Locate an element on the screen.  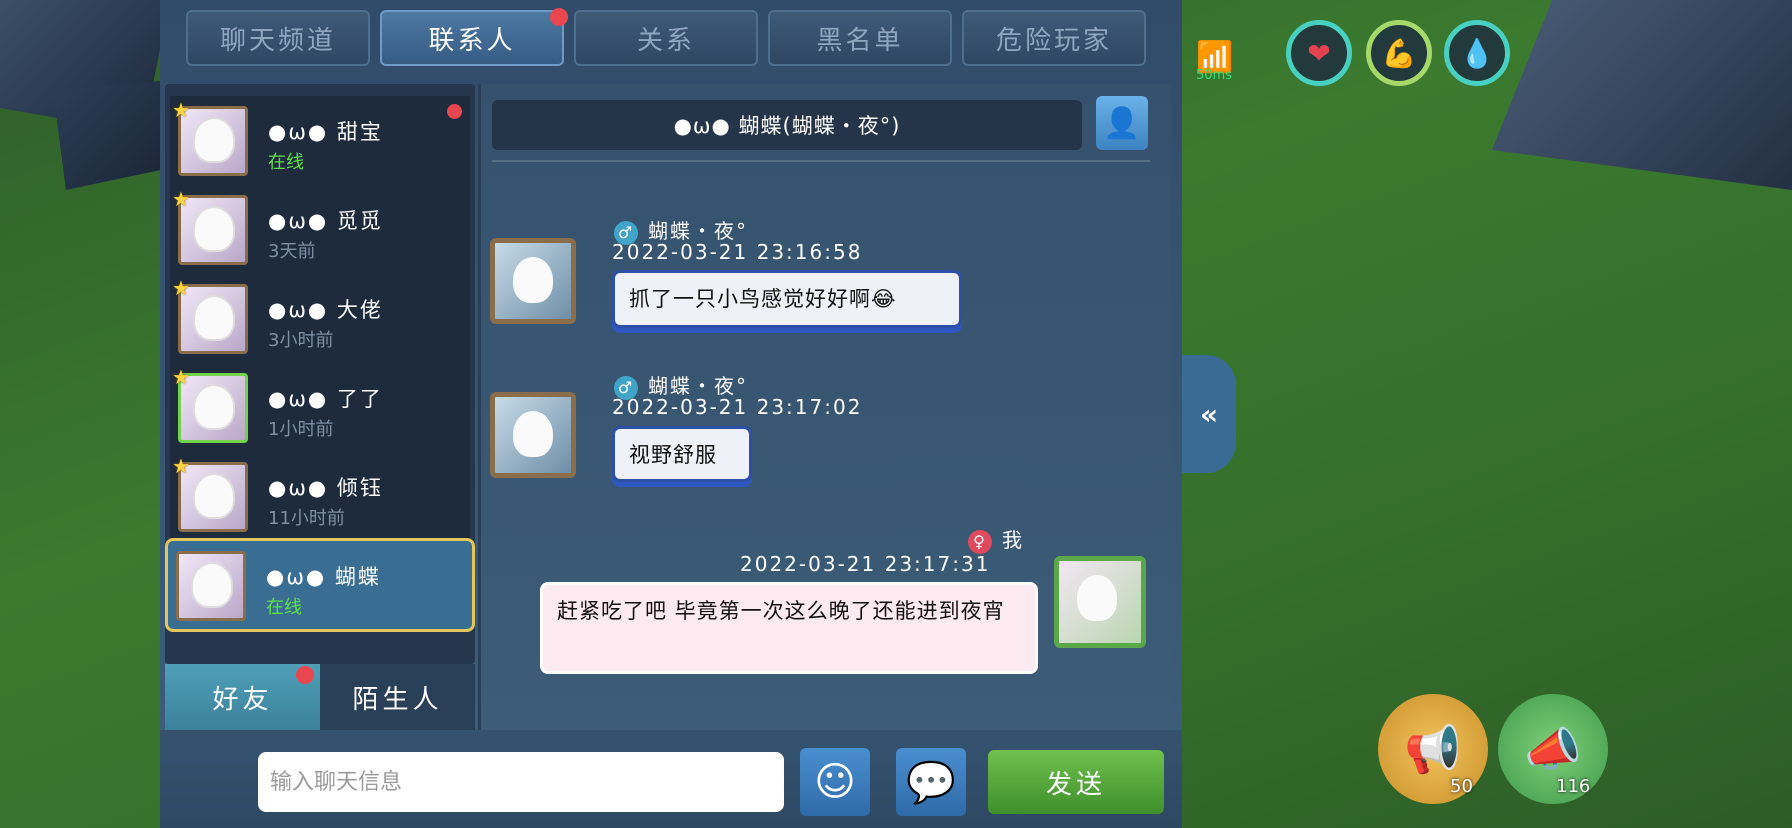
contact-name: ●ω● 大佬 is located at coordinates (325, 310).